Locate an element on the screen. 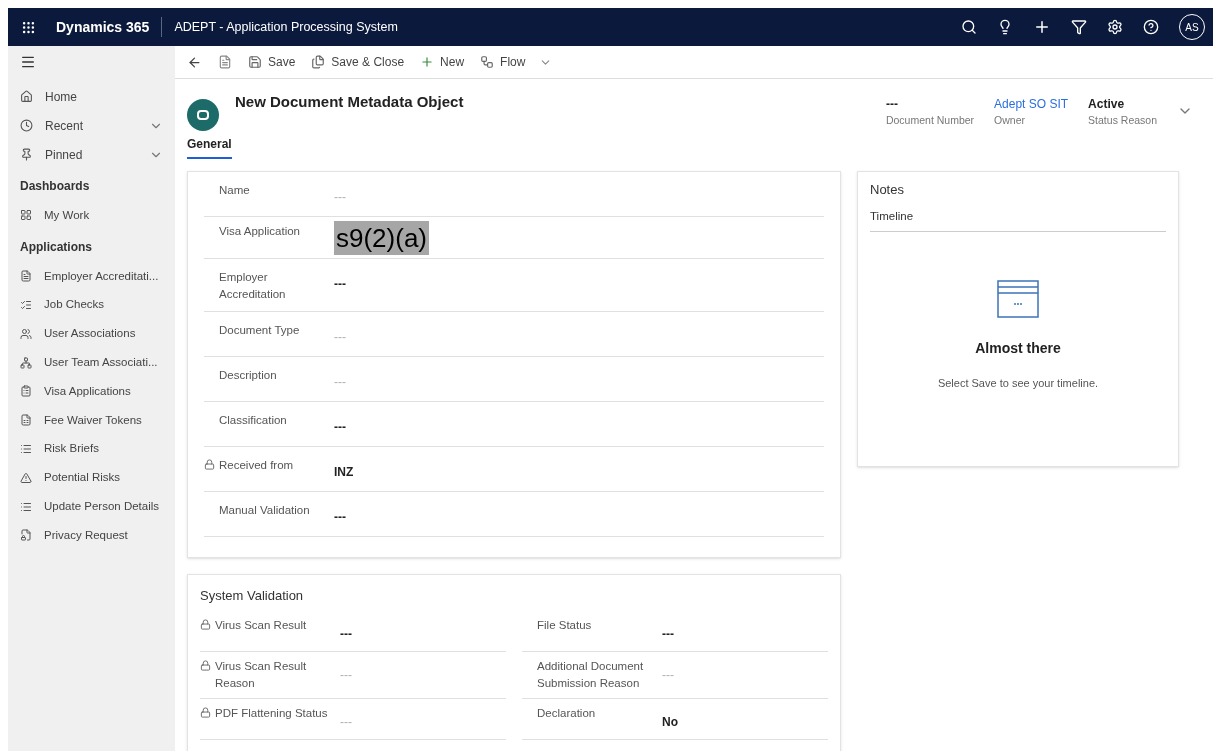  clipboard-icon is located at coordinates (26, 391).